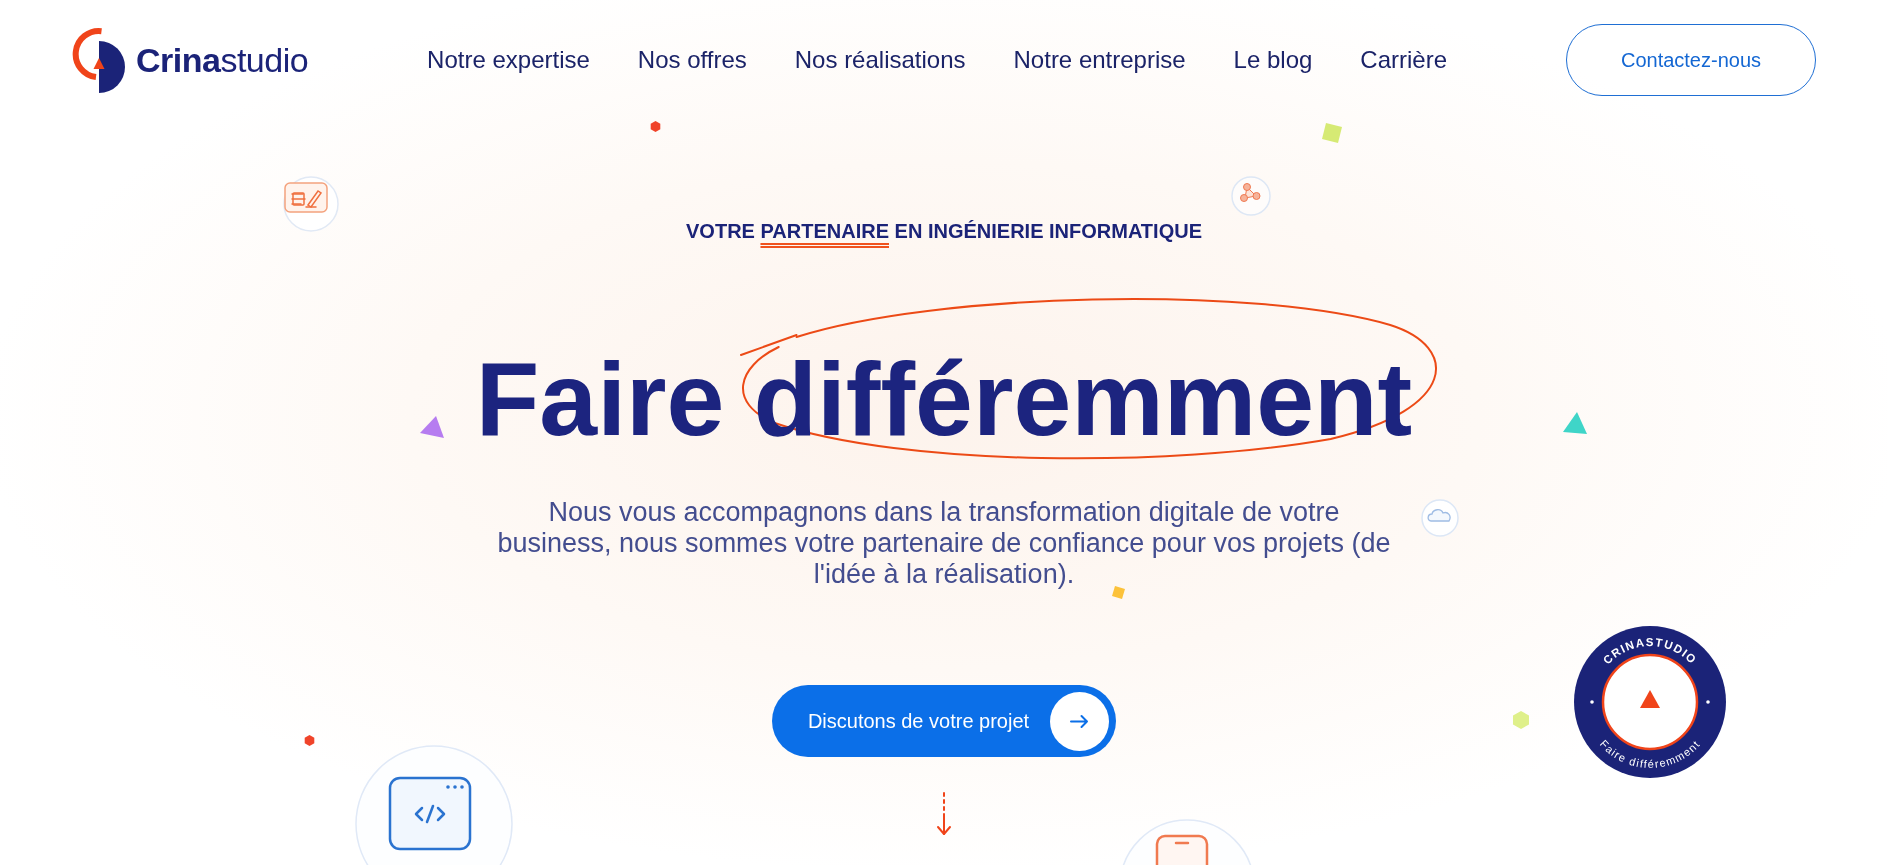 The height and width of the screenshot is (865, 1888). Describe the element at coordinates (190, 60) in the screenshot. I see `logo: Crinastudio` at that location.